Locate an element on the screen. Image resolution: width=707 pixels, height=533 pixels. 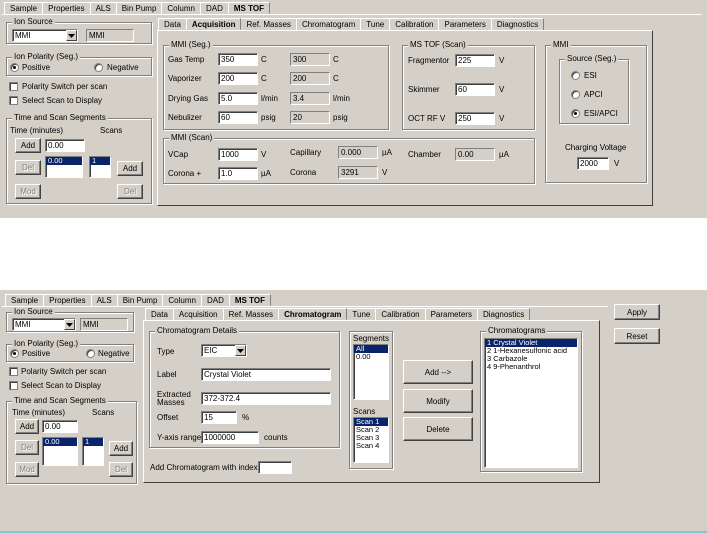
ion-source-label: Ion Source is located at coordinates (33, 21).